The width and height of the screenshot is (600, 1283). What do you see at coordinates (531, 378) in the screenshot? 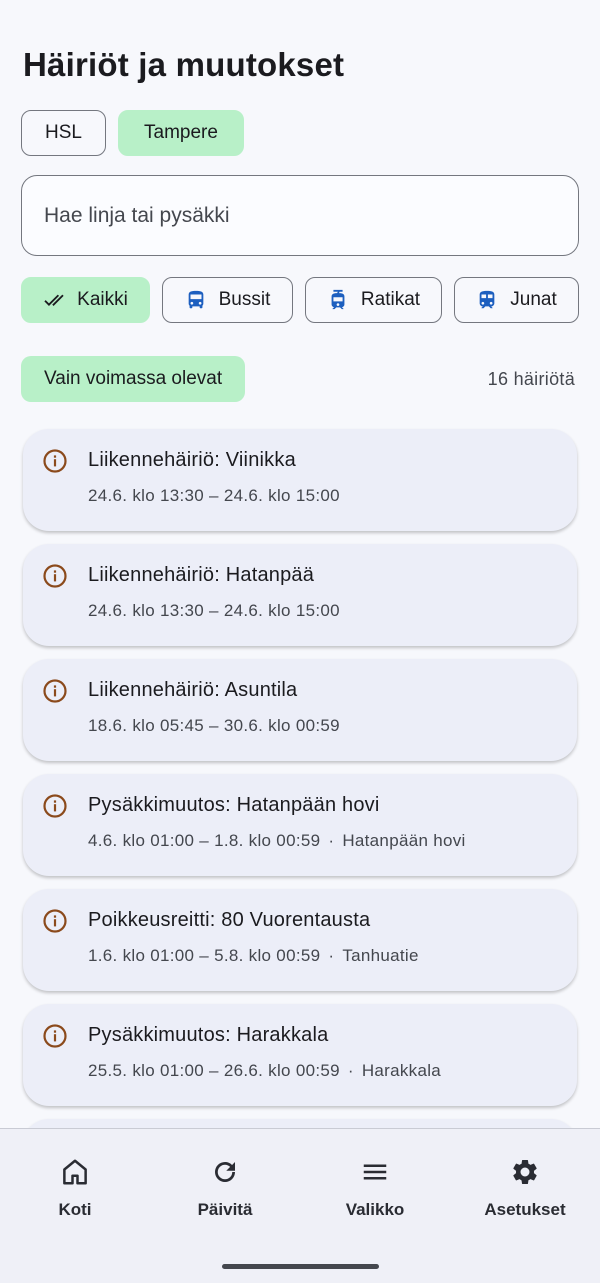
I see `disruption-count: 16 häiriötä` at bounding box center [531, 378].